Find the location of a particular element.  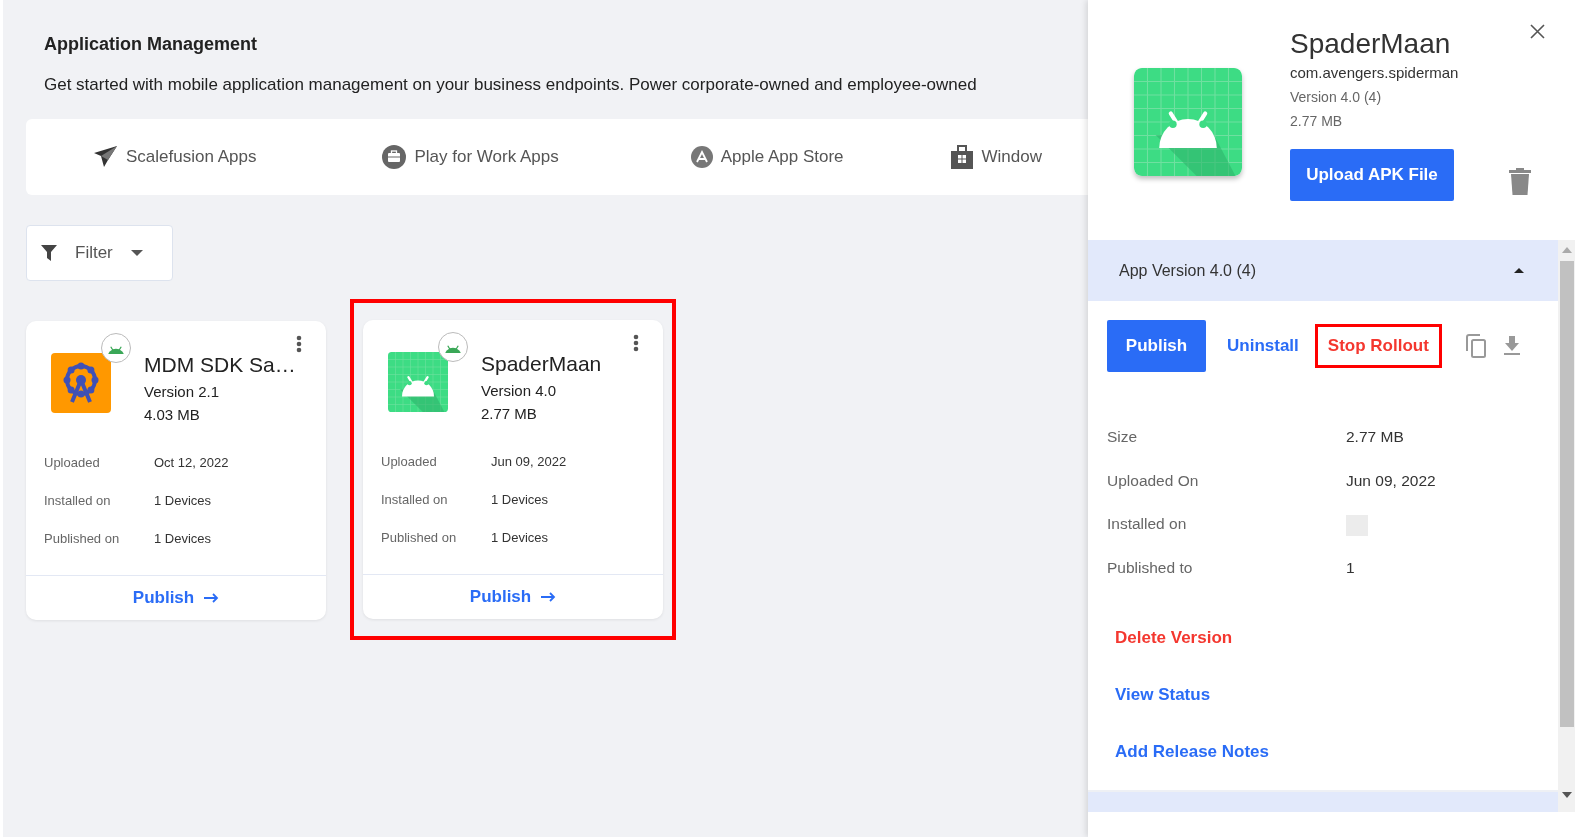

page-title: Application Management is located at coordinates (151, 44).